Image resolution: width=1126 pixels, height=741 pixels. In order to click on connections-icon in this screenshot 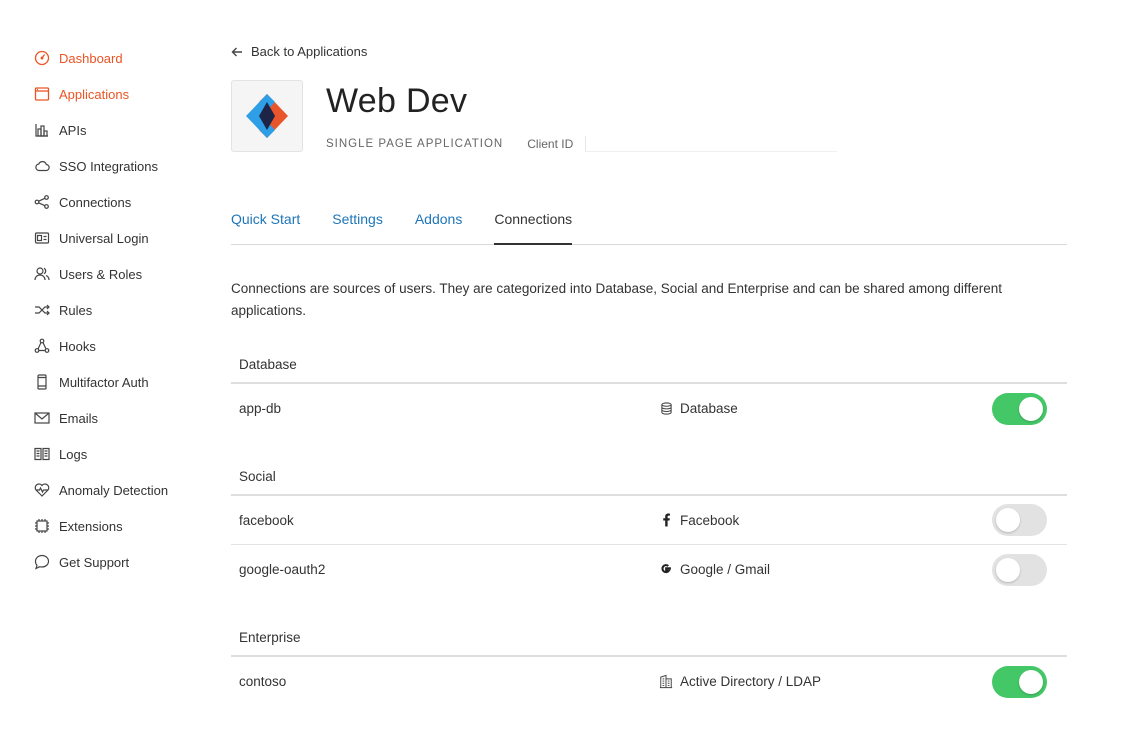, I will do `click(42, 202)`.